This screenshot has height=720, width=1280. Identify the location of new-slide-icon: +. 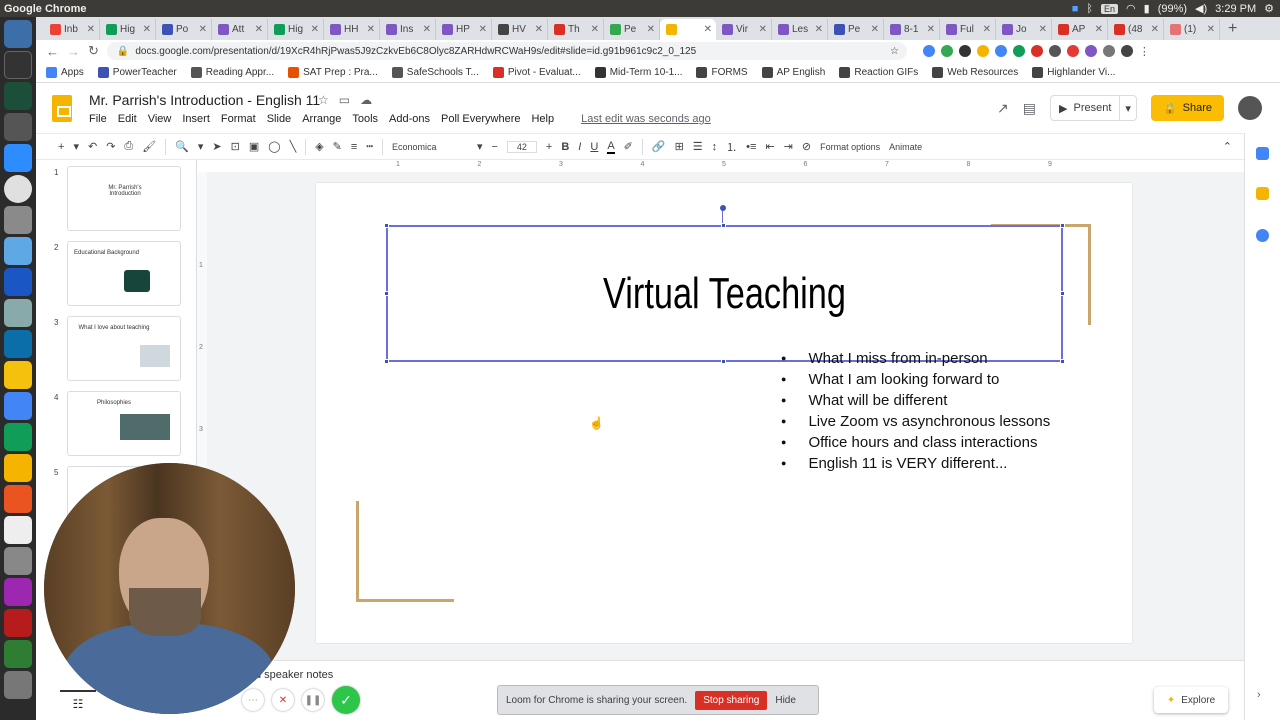
(61, 147).